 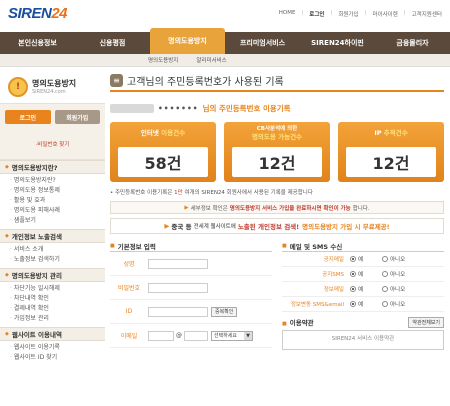 What do you see at coordinates (384, 14) in the screenshot?
I see `top-link-mysiren: 마이사이렌` at bounding box center [384, 14].